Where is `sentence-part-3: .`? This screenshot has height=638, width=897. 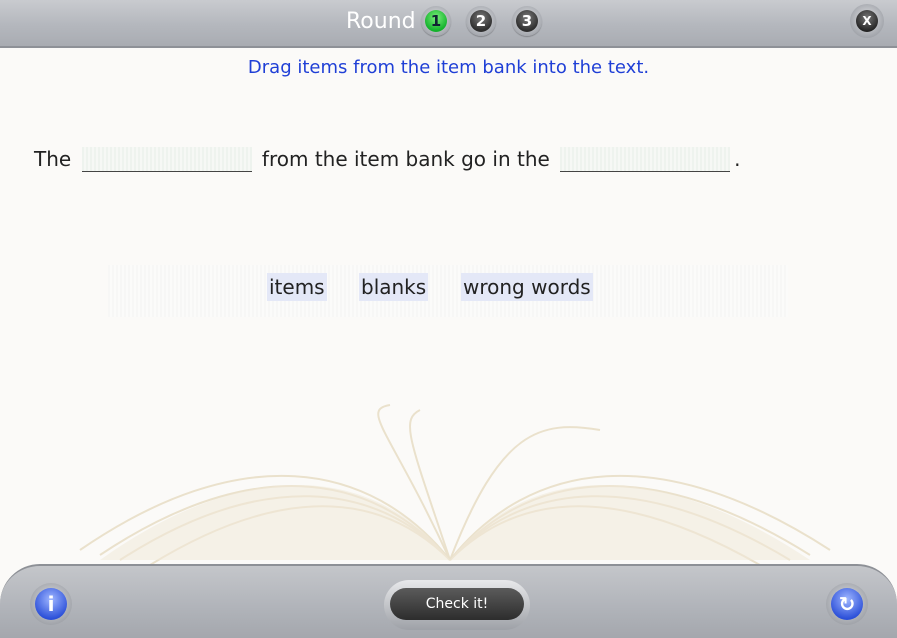 sentence-part-3: . is located at coordinates (737, 159).